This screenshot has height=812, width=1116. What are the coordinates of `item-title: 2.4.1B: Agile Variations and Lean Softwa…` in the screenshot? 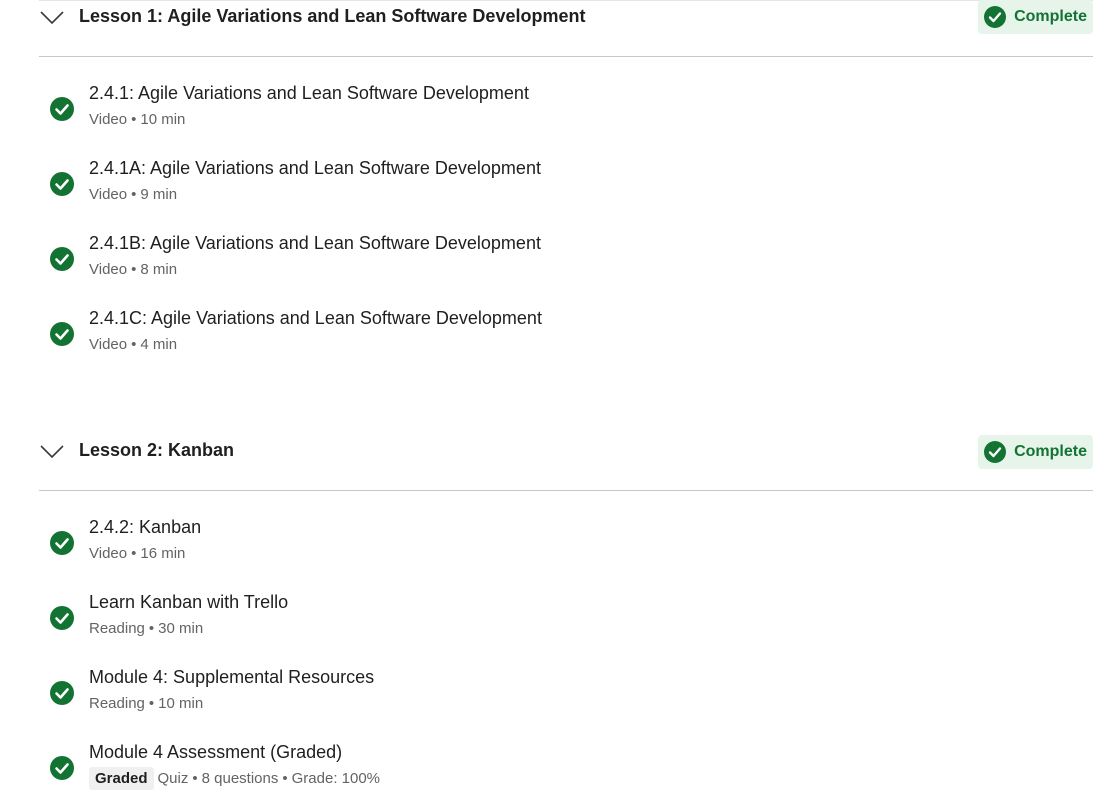 It's located at (315, 243).